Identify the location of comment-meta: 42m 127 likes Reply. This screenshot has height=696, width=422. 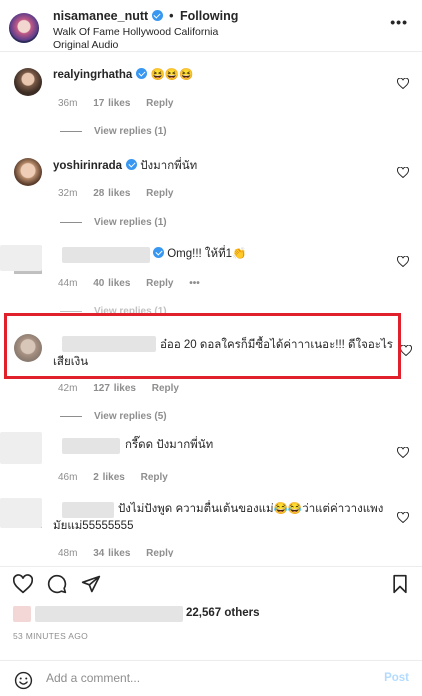
(124, 388).